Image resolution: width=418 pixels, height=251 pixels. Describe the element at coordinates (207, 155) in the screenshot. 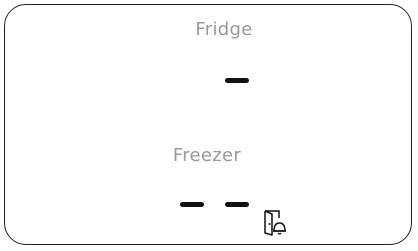

I see `freezer-label: Freezer` at that location.